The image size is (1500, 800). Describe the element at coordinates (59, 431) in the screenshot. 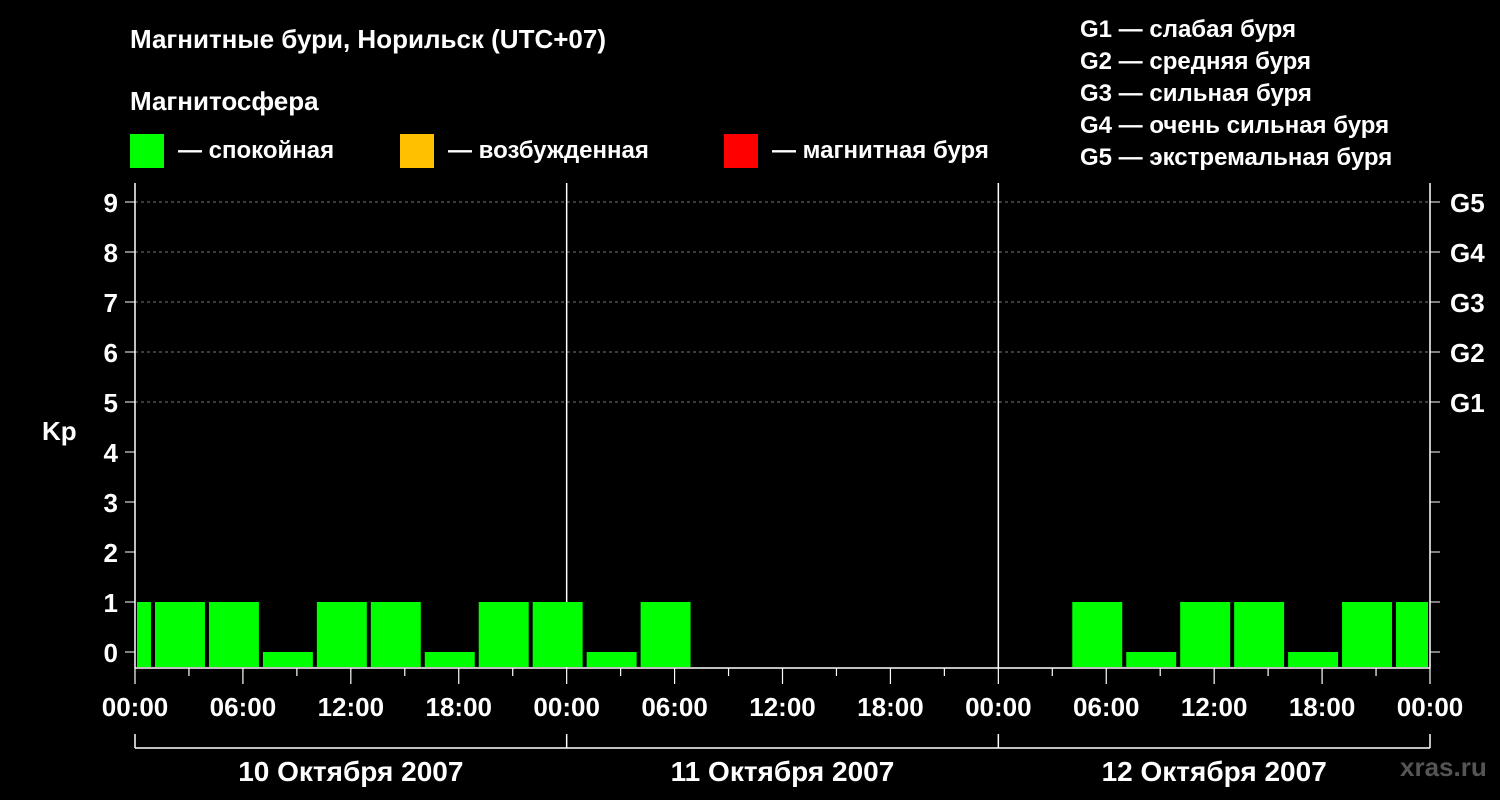

I see `y-axis-label: Kp` at that location.